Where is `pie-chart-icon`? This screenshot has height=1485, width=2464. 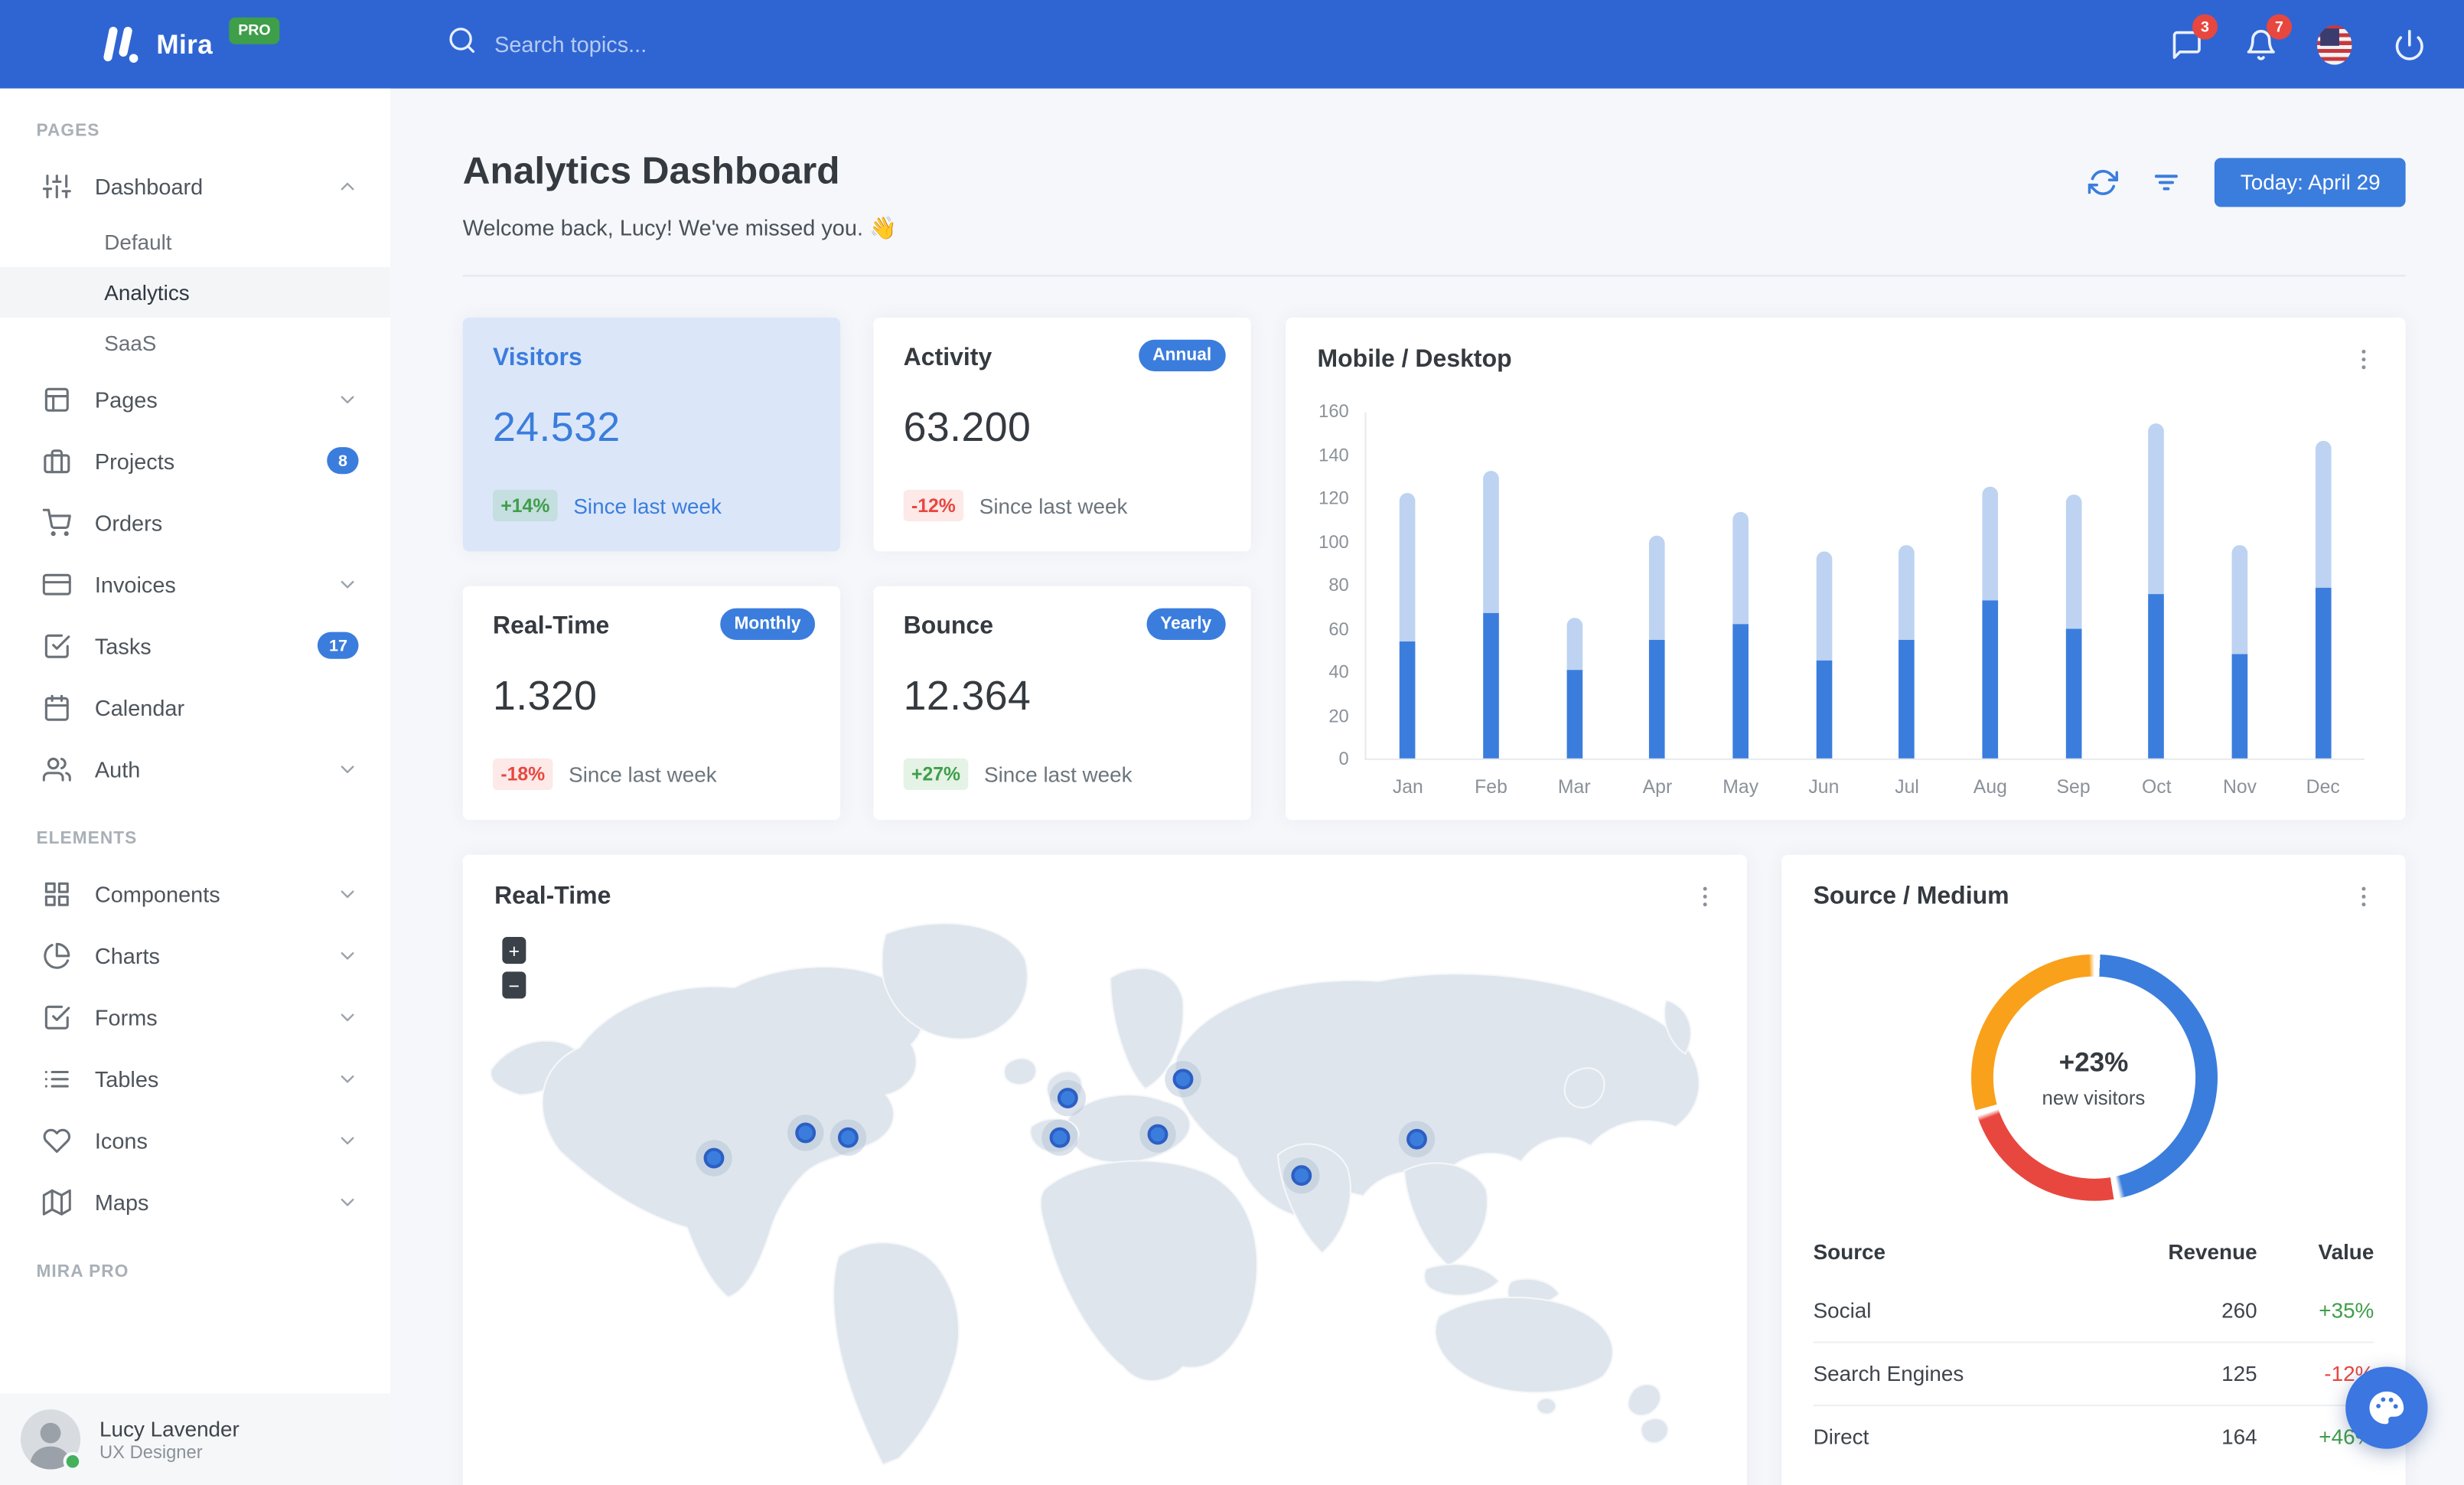
pie-chart-icon is located at coordinates (57, 955).